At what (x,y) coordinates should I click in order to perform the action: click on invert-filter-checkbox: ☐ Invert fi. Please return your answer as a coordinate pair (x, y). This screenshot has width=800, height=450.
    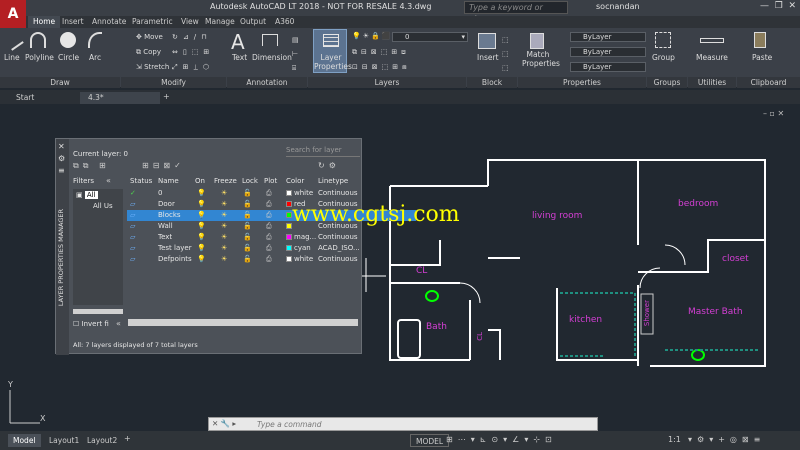
    Looking at the image, I should click on (91, 324).